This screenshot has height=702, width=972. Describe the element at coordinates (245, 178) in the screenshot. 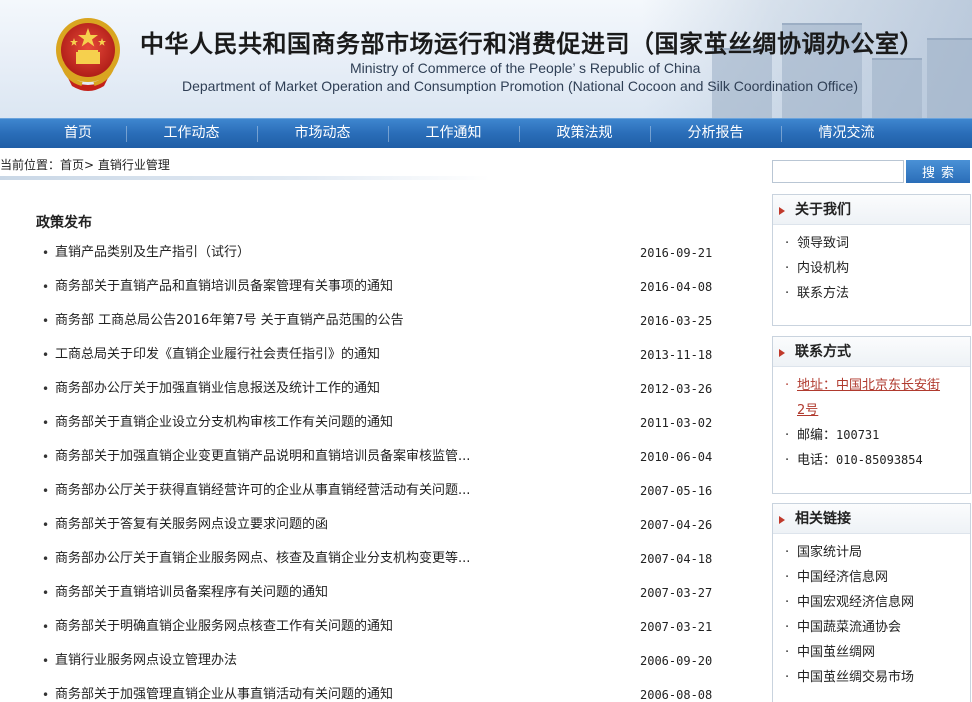

I see `breadcrumb-divider` at that location.